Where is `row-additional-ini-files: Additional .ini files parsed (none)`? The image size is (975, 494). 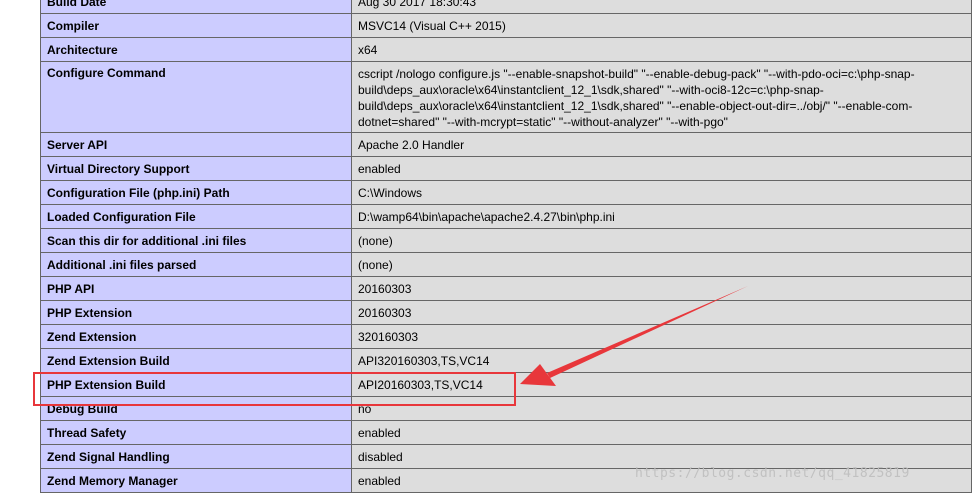
row-additional-ini-files: Additional .ini files parsed (none) is located at coordinates (506, 265).